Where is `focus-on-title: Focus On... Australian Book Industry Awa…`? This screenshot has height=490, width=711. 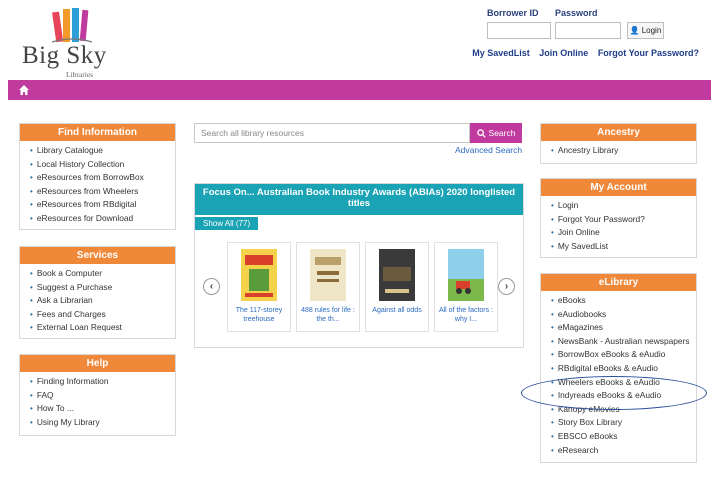
focus-on-title: Focus On... Australian Book Industry Awa… is located at coordinates (359, 199).